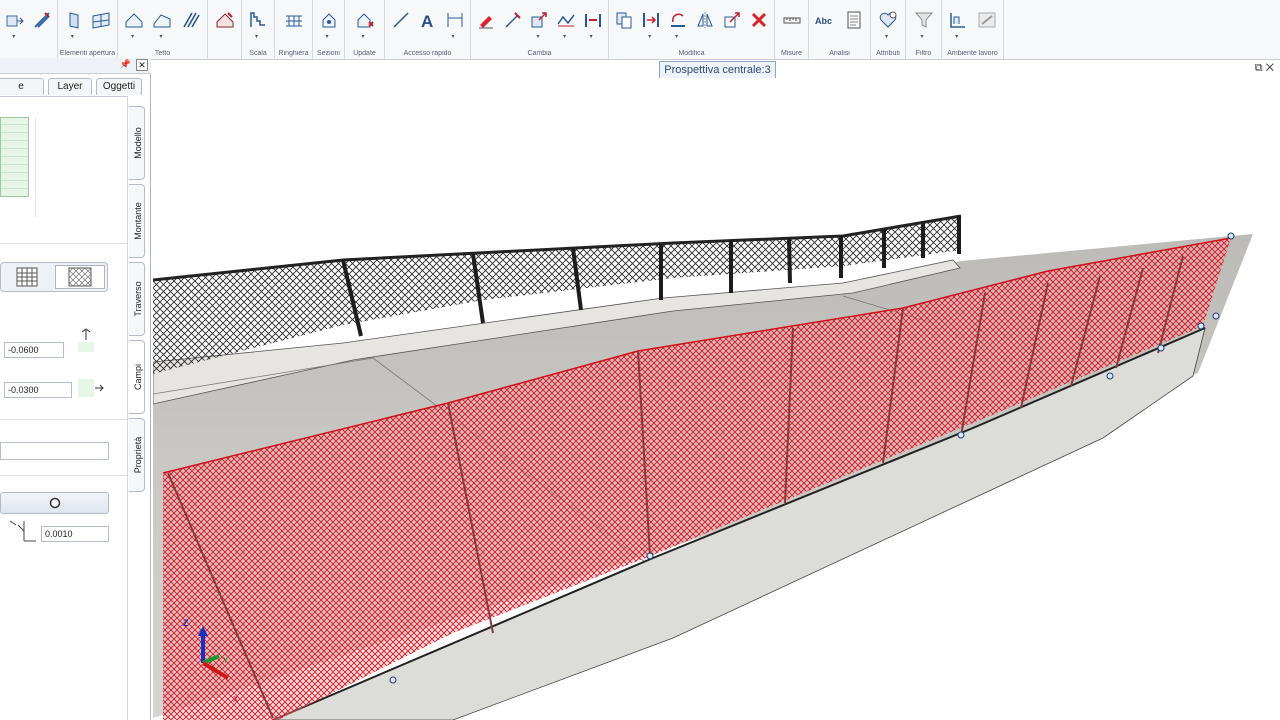  What do you see at coordinates (54, 451) in the screenshot?
I see `text-field` at bounding box center [54, 451].